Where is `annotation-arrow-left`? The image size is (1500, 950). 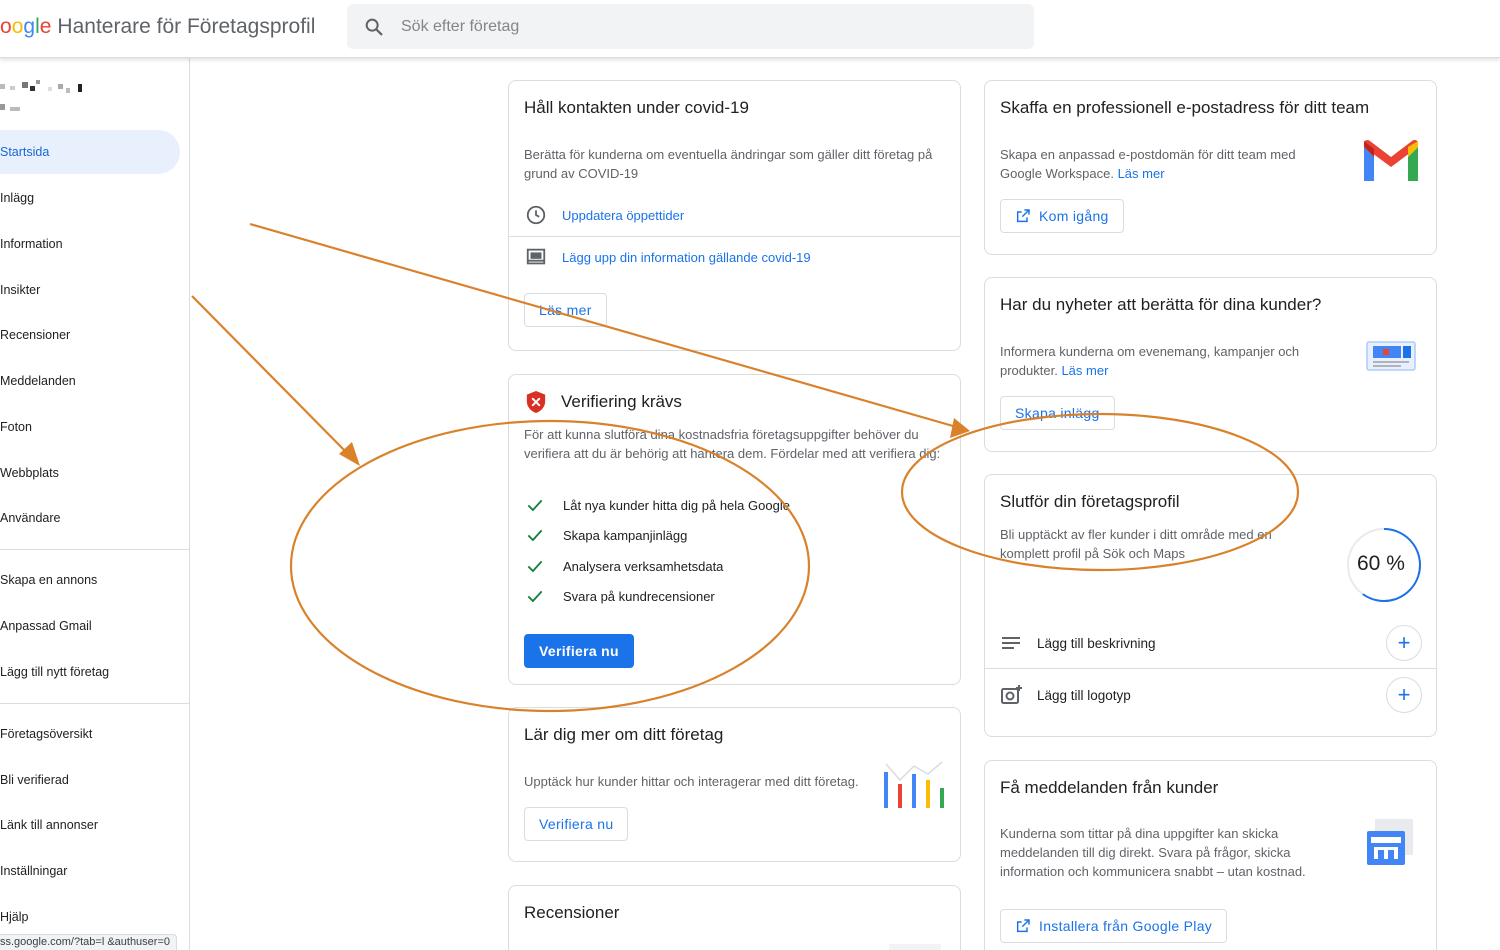 annotation-arrow-left is located at coordinates (272, 377).